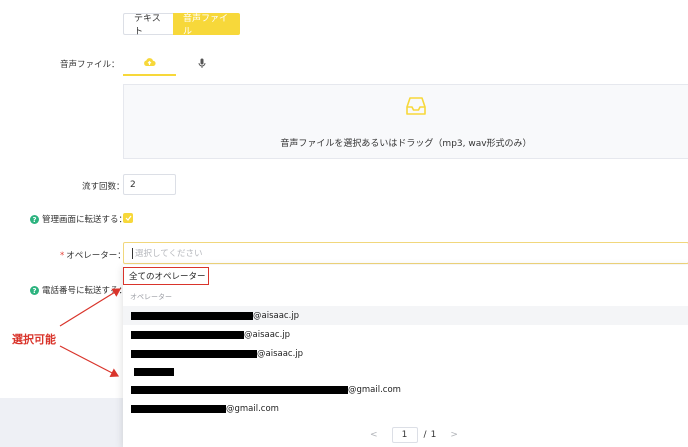 This screenshot has height=447, width=688. What do you see at coordinates (90, 307) in the screenshot?
I see `annotation-arrow-up` at bounding box center [90, 307].